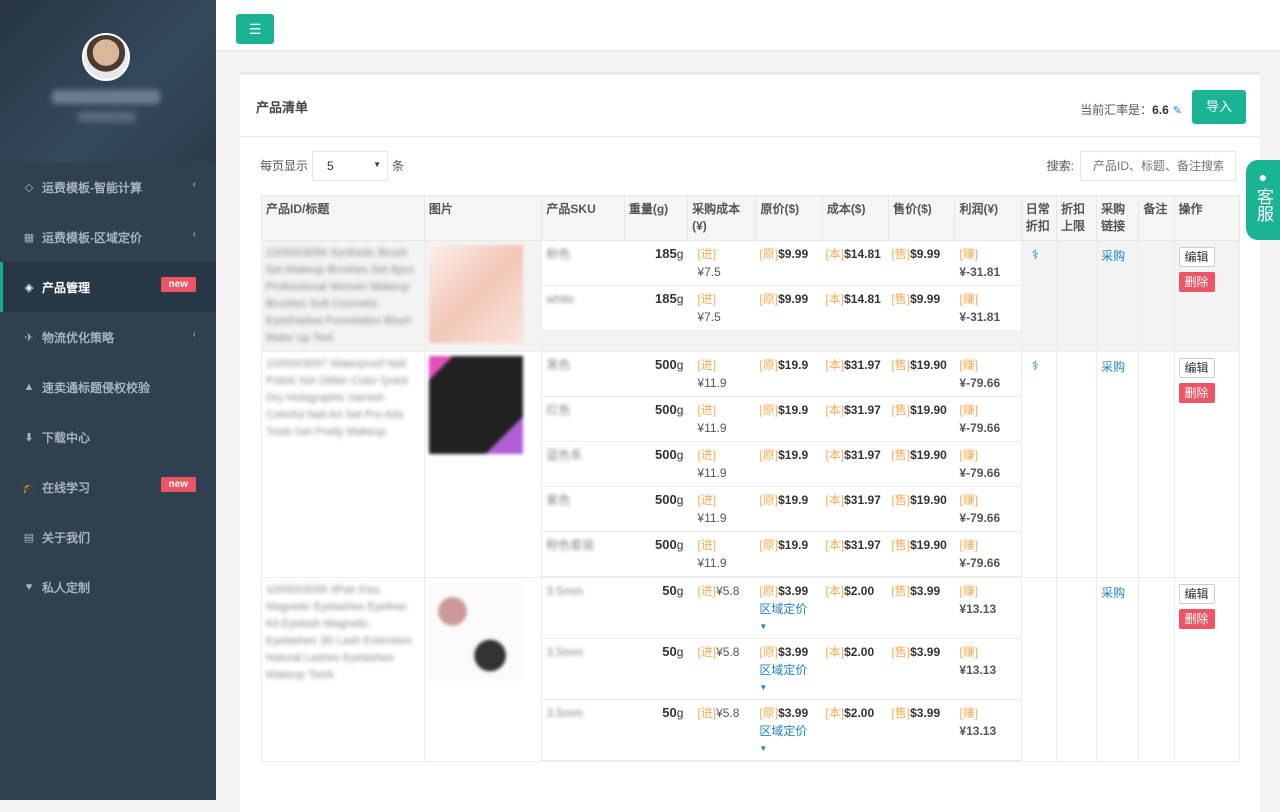 The width and height of the screenshot is (1280, 812). I want to click on cost-usd: [本]$2.00, so click(854, 608).